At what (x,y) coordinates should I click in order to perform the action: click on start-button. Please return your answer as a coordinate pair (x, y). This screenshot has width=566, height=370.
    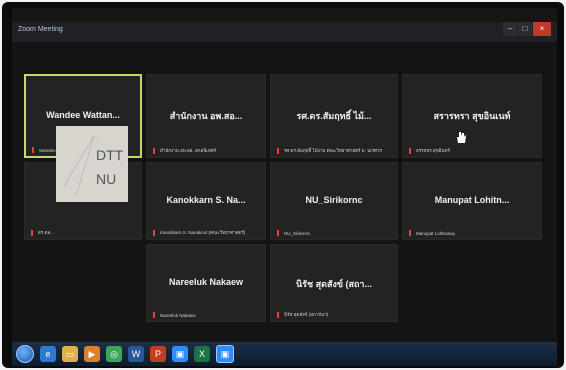
    Looking at the image, I should click on (25, 354).